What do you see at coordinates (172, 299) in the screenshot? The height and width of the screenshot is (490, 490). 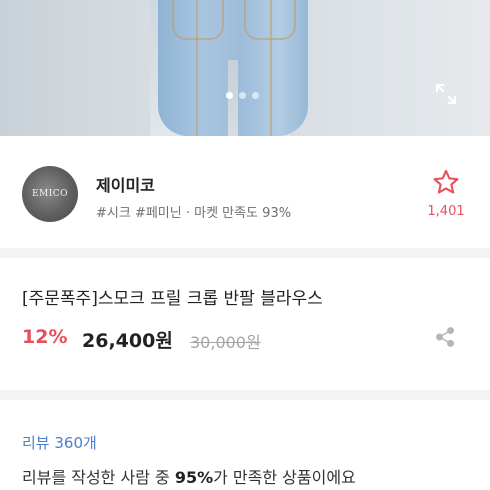 I see `product-title: [주문폭주]스모크 프릴 크롭 반팔 블라우스` at bounding box center [172, 299].